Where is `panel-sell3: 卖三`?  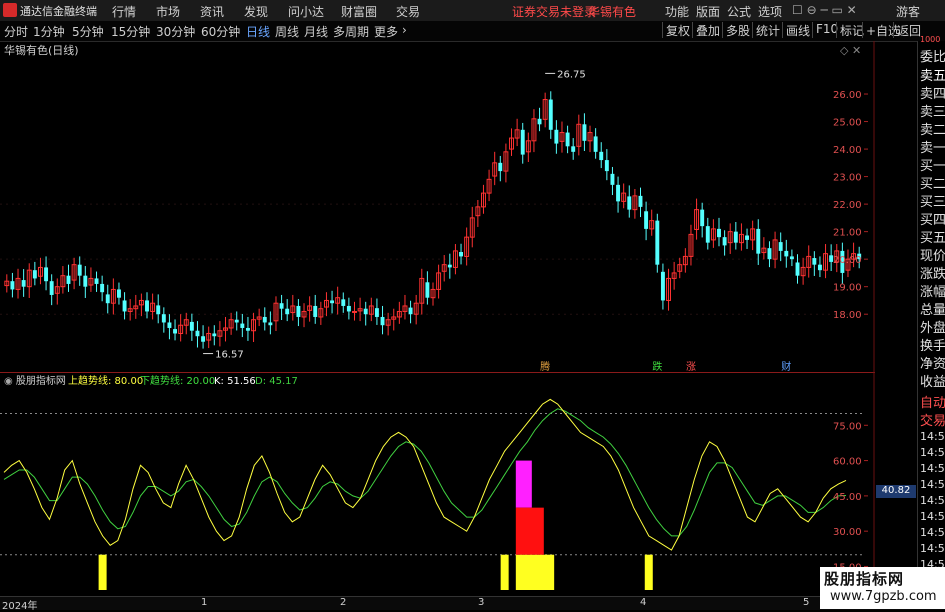
panel-sell3: 卖三 is located at coordinates (932, 112).